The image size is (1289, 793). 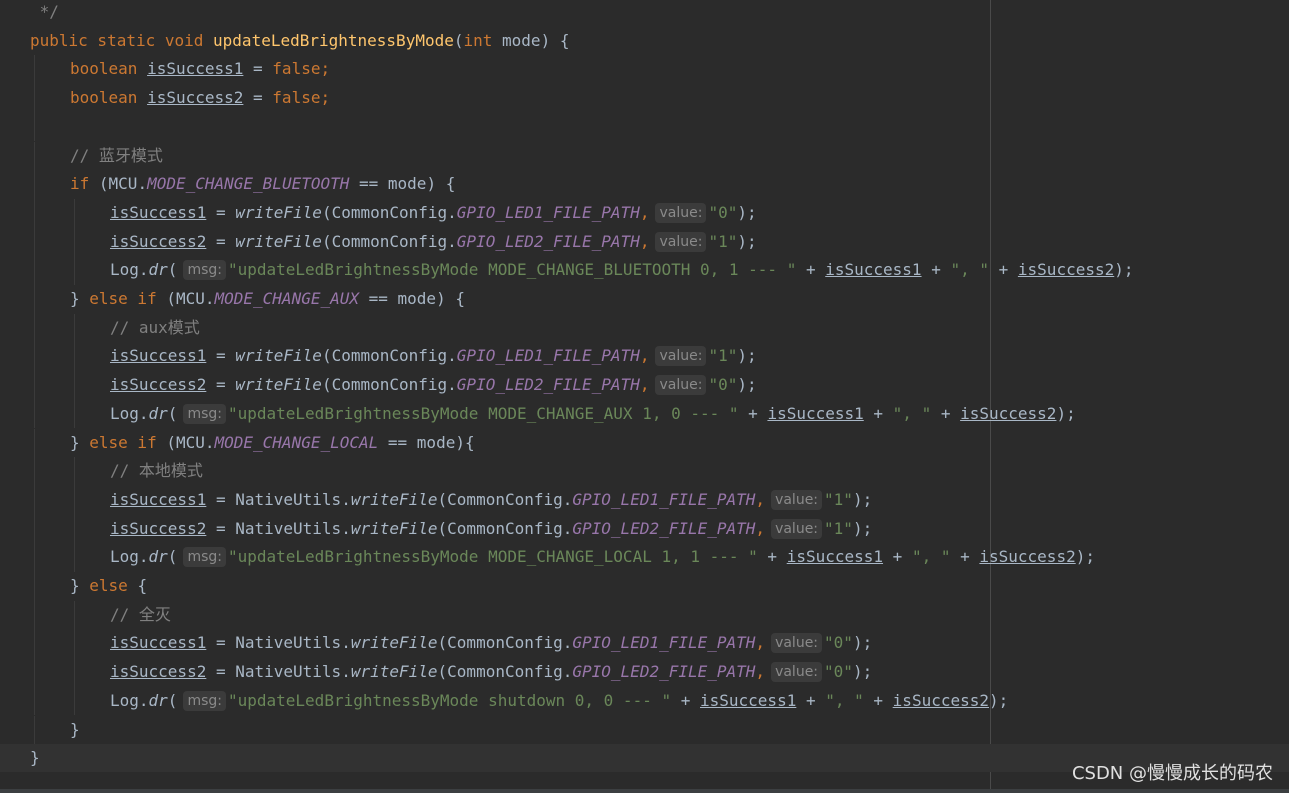 I want to click on code-token: false;, so click(x=301, y=98).